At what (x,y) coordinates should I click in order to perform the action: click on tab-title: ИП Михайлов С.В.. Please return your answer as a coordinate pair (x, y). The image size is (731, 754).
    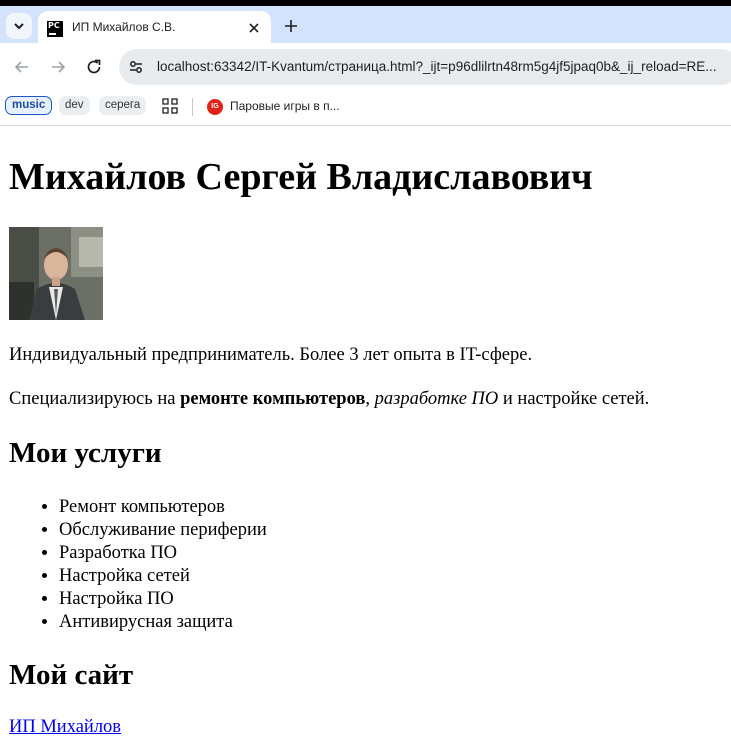
    Looking at the image, I should click on (124, 27).